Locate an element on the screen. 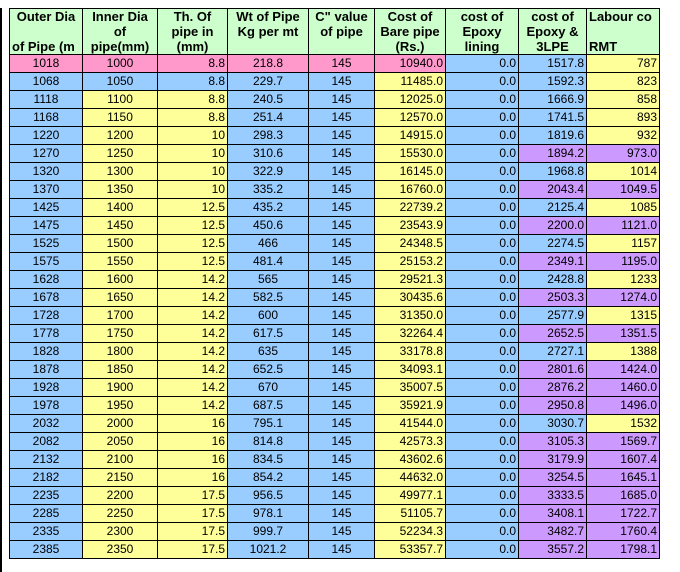 Image resolution: width=680 pixels, height=572 pixels. table-cell: 1450 is located at coordinates (120, 225).